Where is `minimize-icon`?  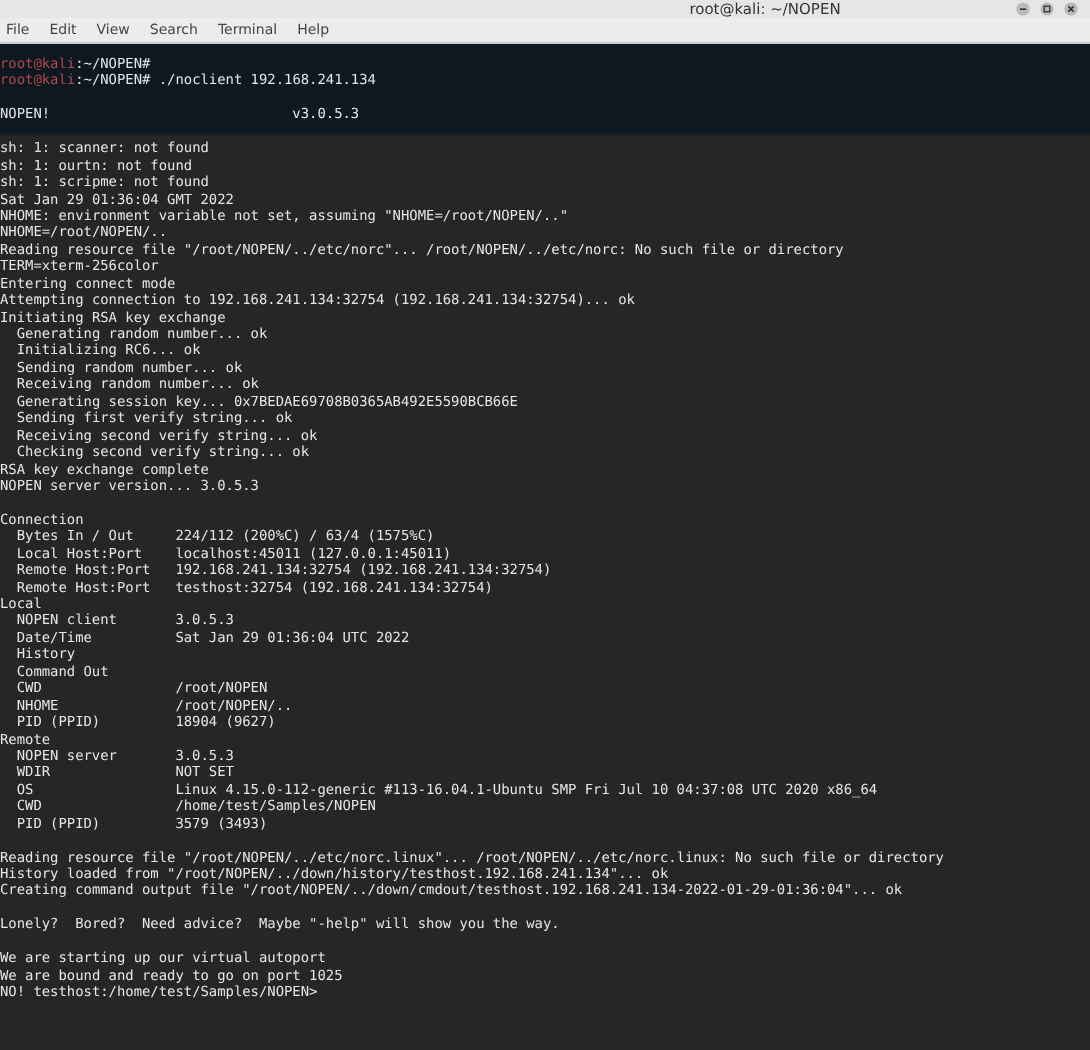
minimize-icon is located at coordinates (1023, 9).